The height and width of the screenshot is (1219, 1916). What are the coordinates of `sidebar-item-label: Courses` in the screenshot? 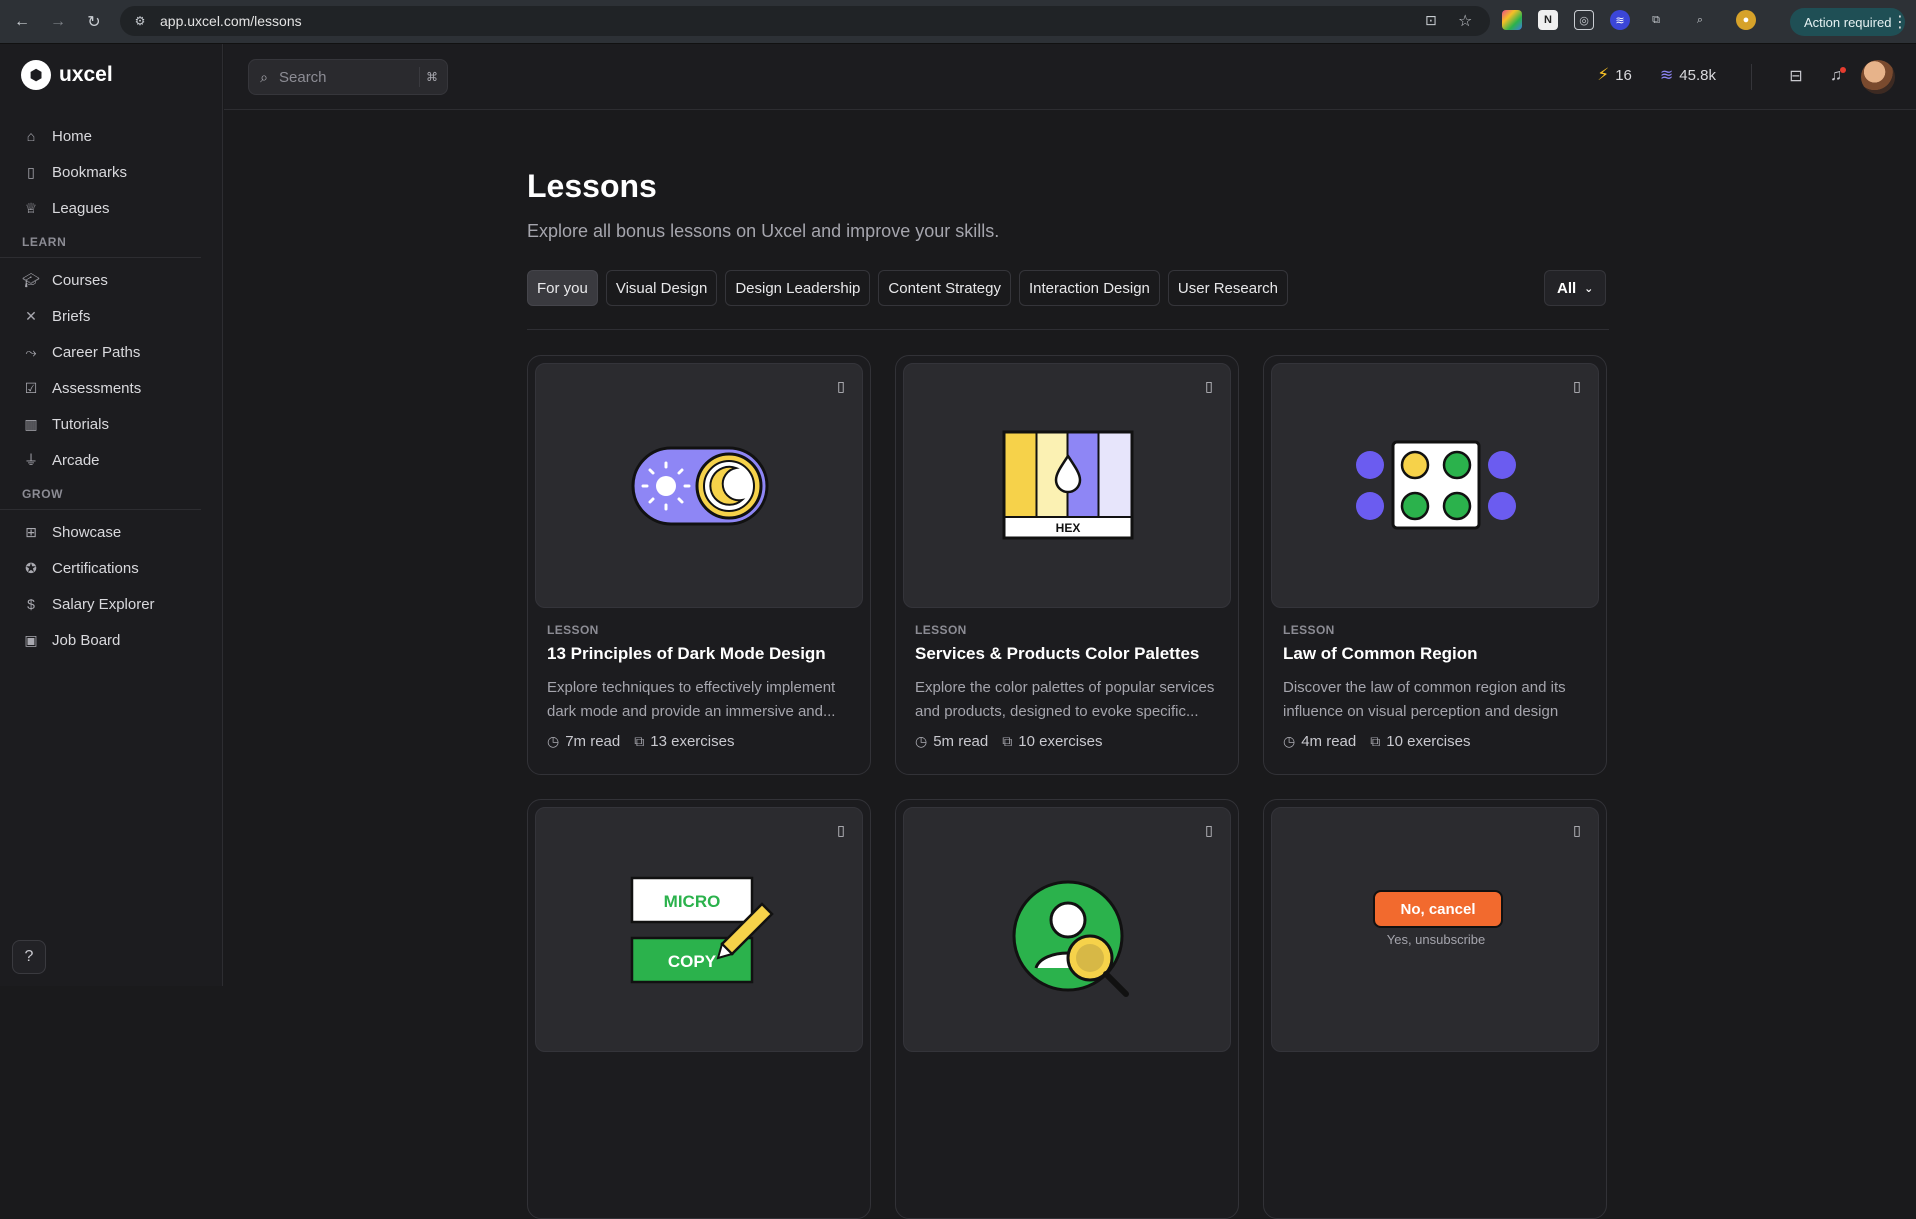 It's located at (80, 280).